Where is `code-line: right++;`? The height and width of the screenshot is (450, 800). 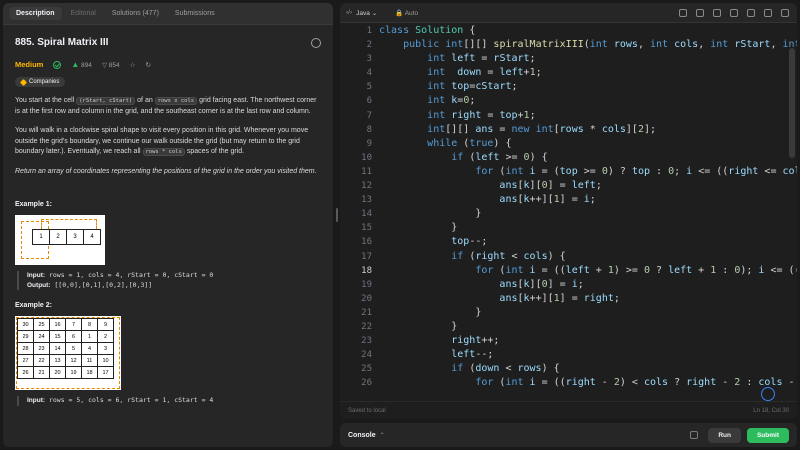
code-line: right++; is located at coordinates (588, 341).